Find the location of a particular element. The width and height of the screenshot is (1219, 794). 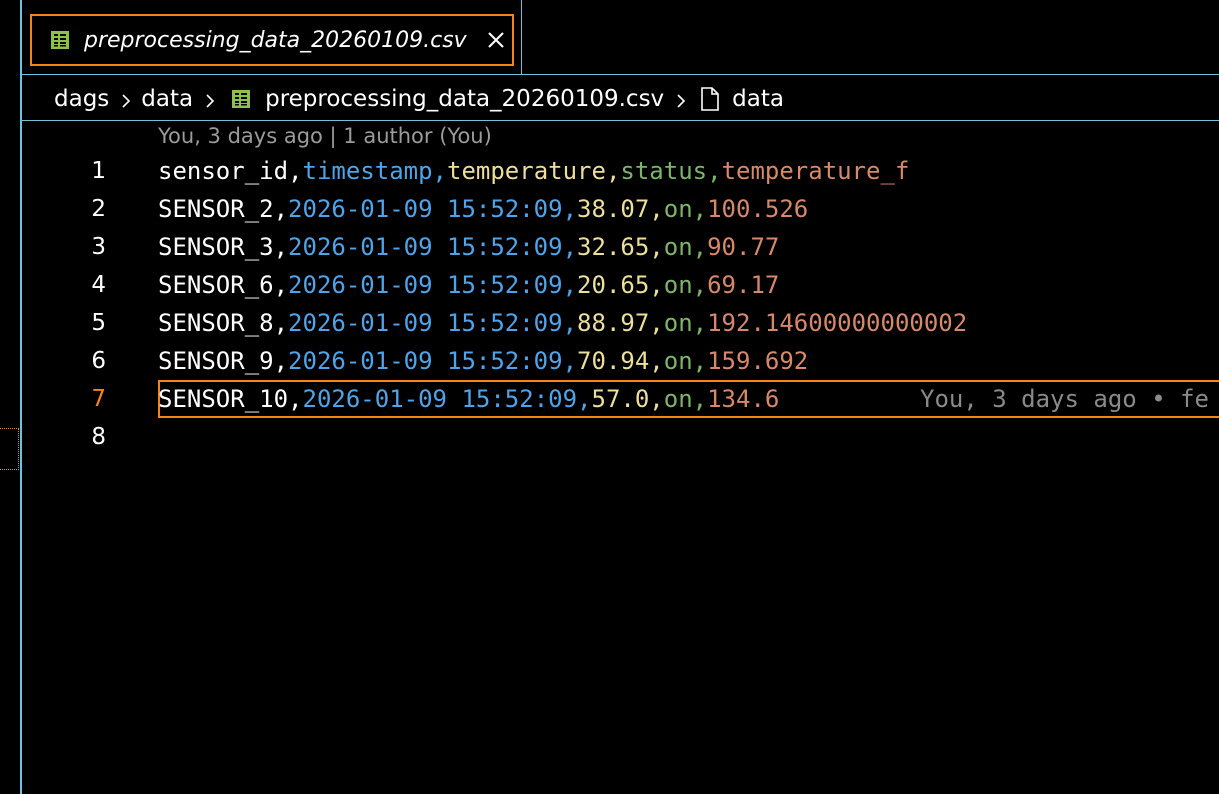

csv-cell: 70.94 is located at coordinates (613, 361).